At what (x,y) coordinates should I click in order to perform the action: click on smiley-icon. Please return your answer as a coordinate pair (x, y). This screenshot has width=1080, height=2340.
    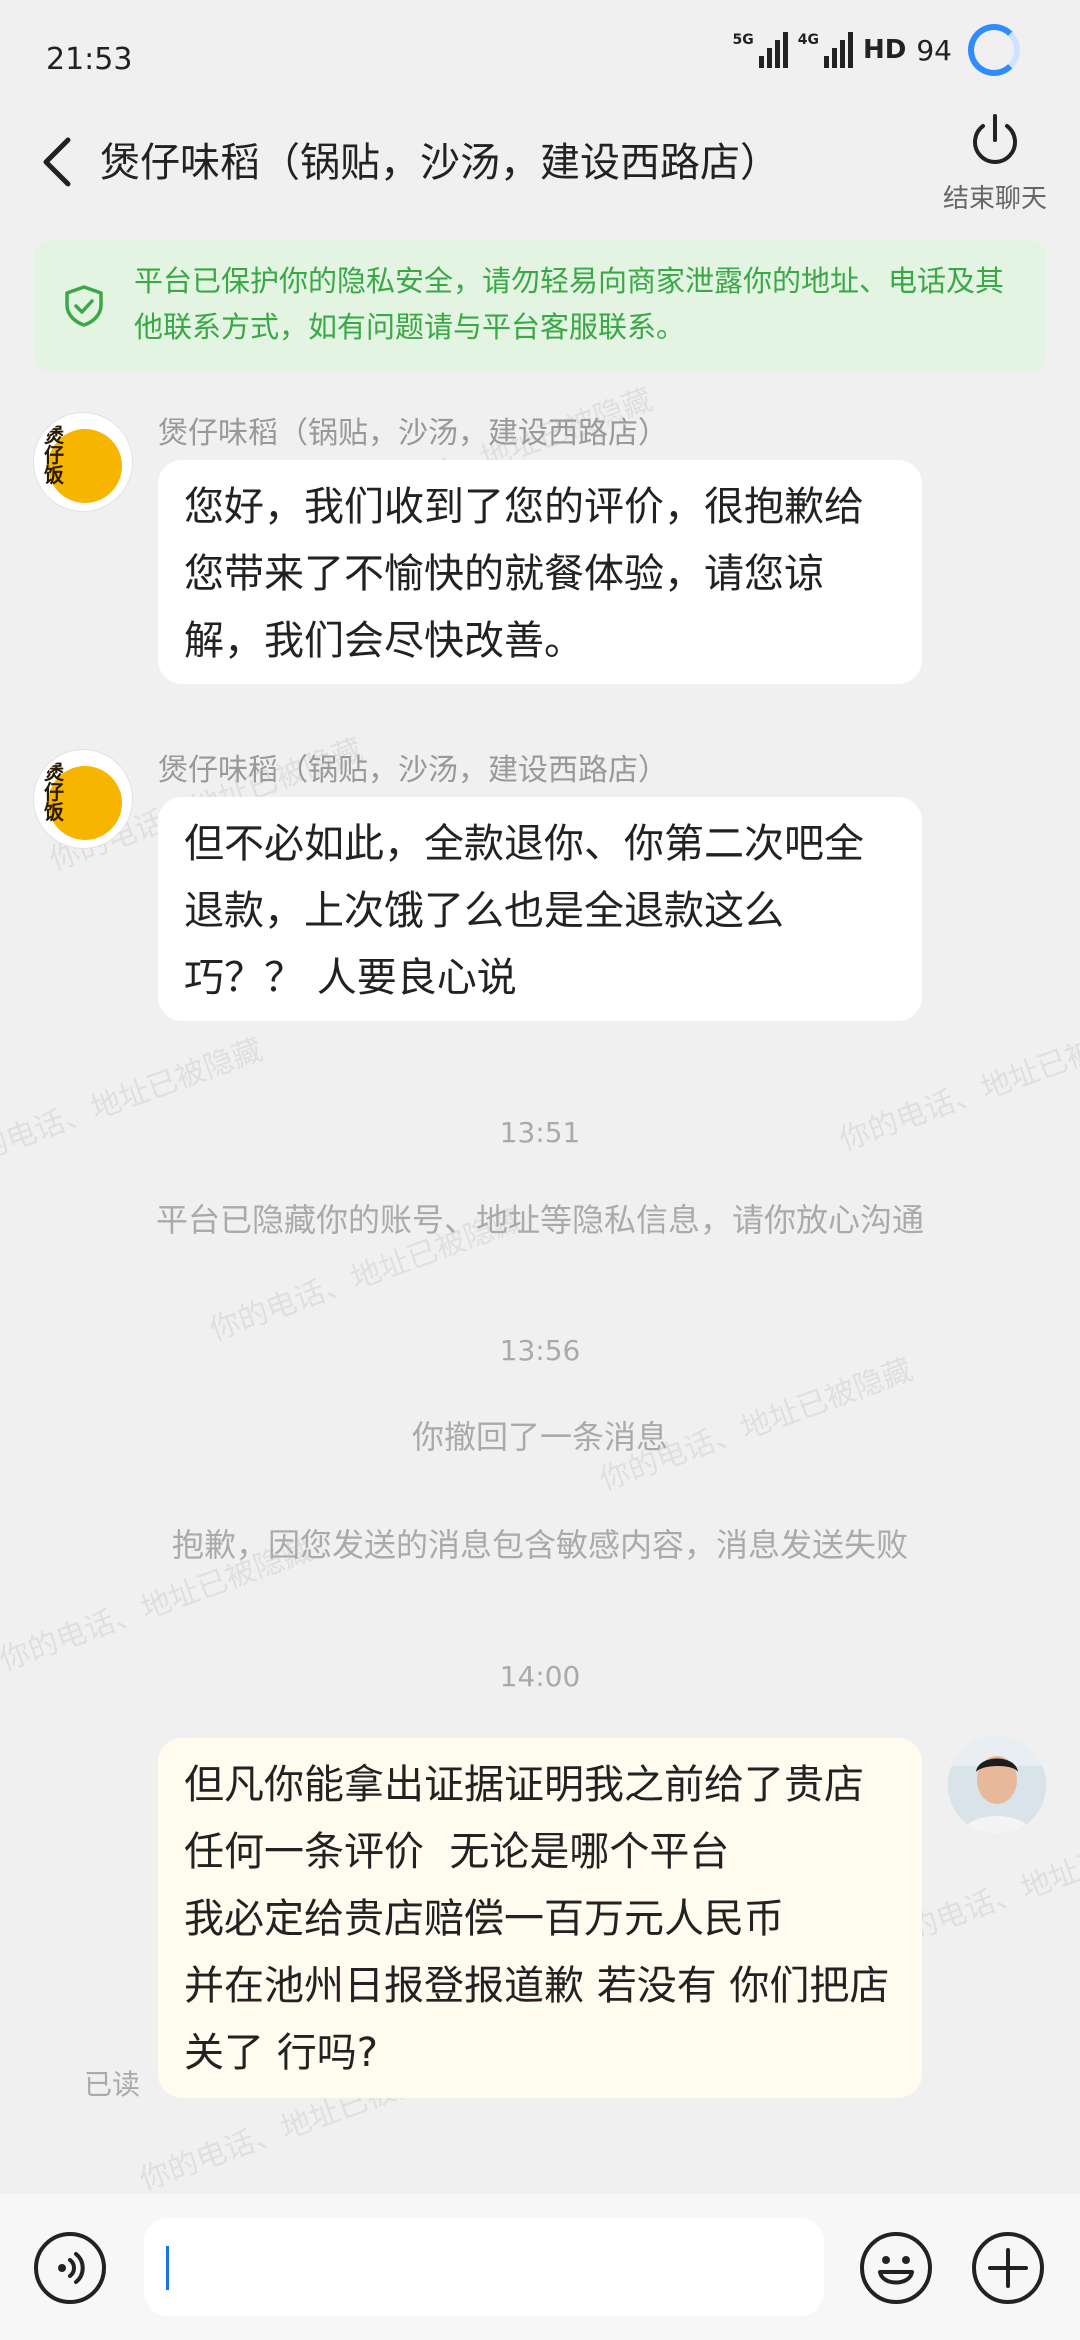
    Looking at the image, I should click on (896, 2270).